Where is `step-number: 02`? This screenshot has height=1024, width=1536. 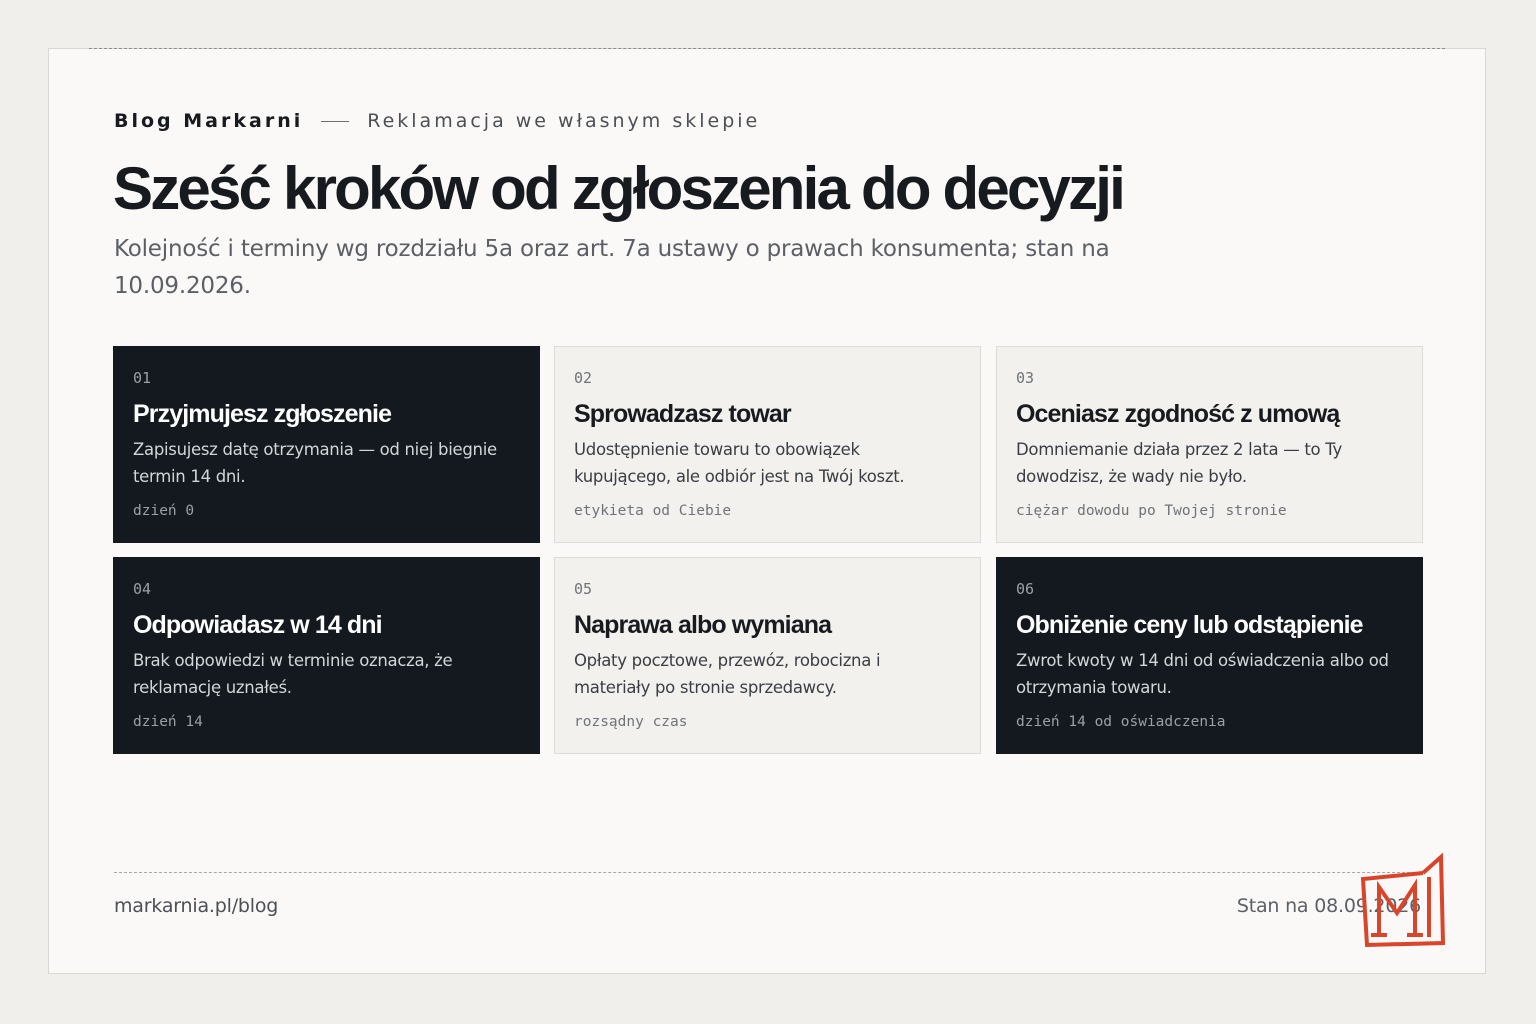
step-number: 02 is located at coordinates (583, 378).